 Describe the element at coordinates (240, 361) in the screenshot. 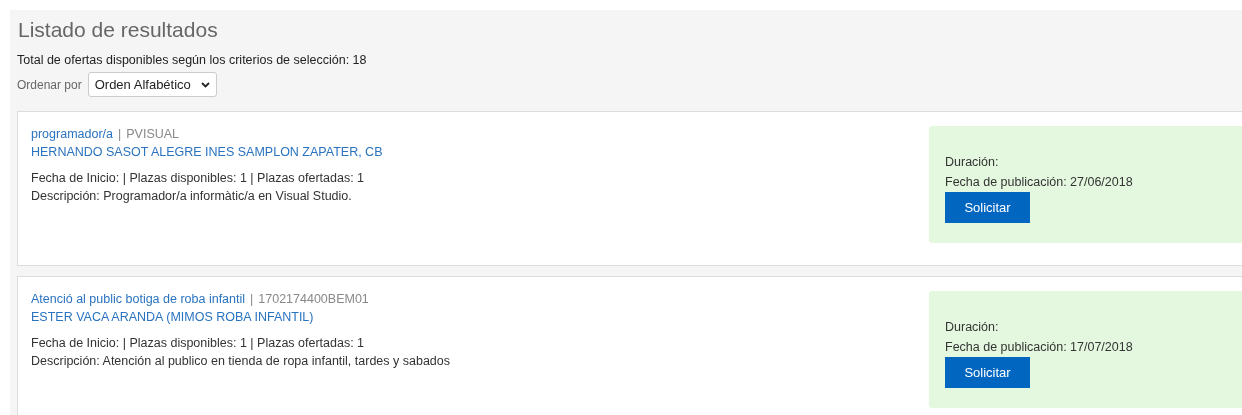

I see `offer-description: Descripción: Atención al publico en tienda de ropa infantil, tardes y sabados` at that location.